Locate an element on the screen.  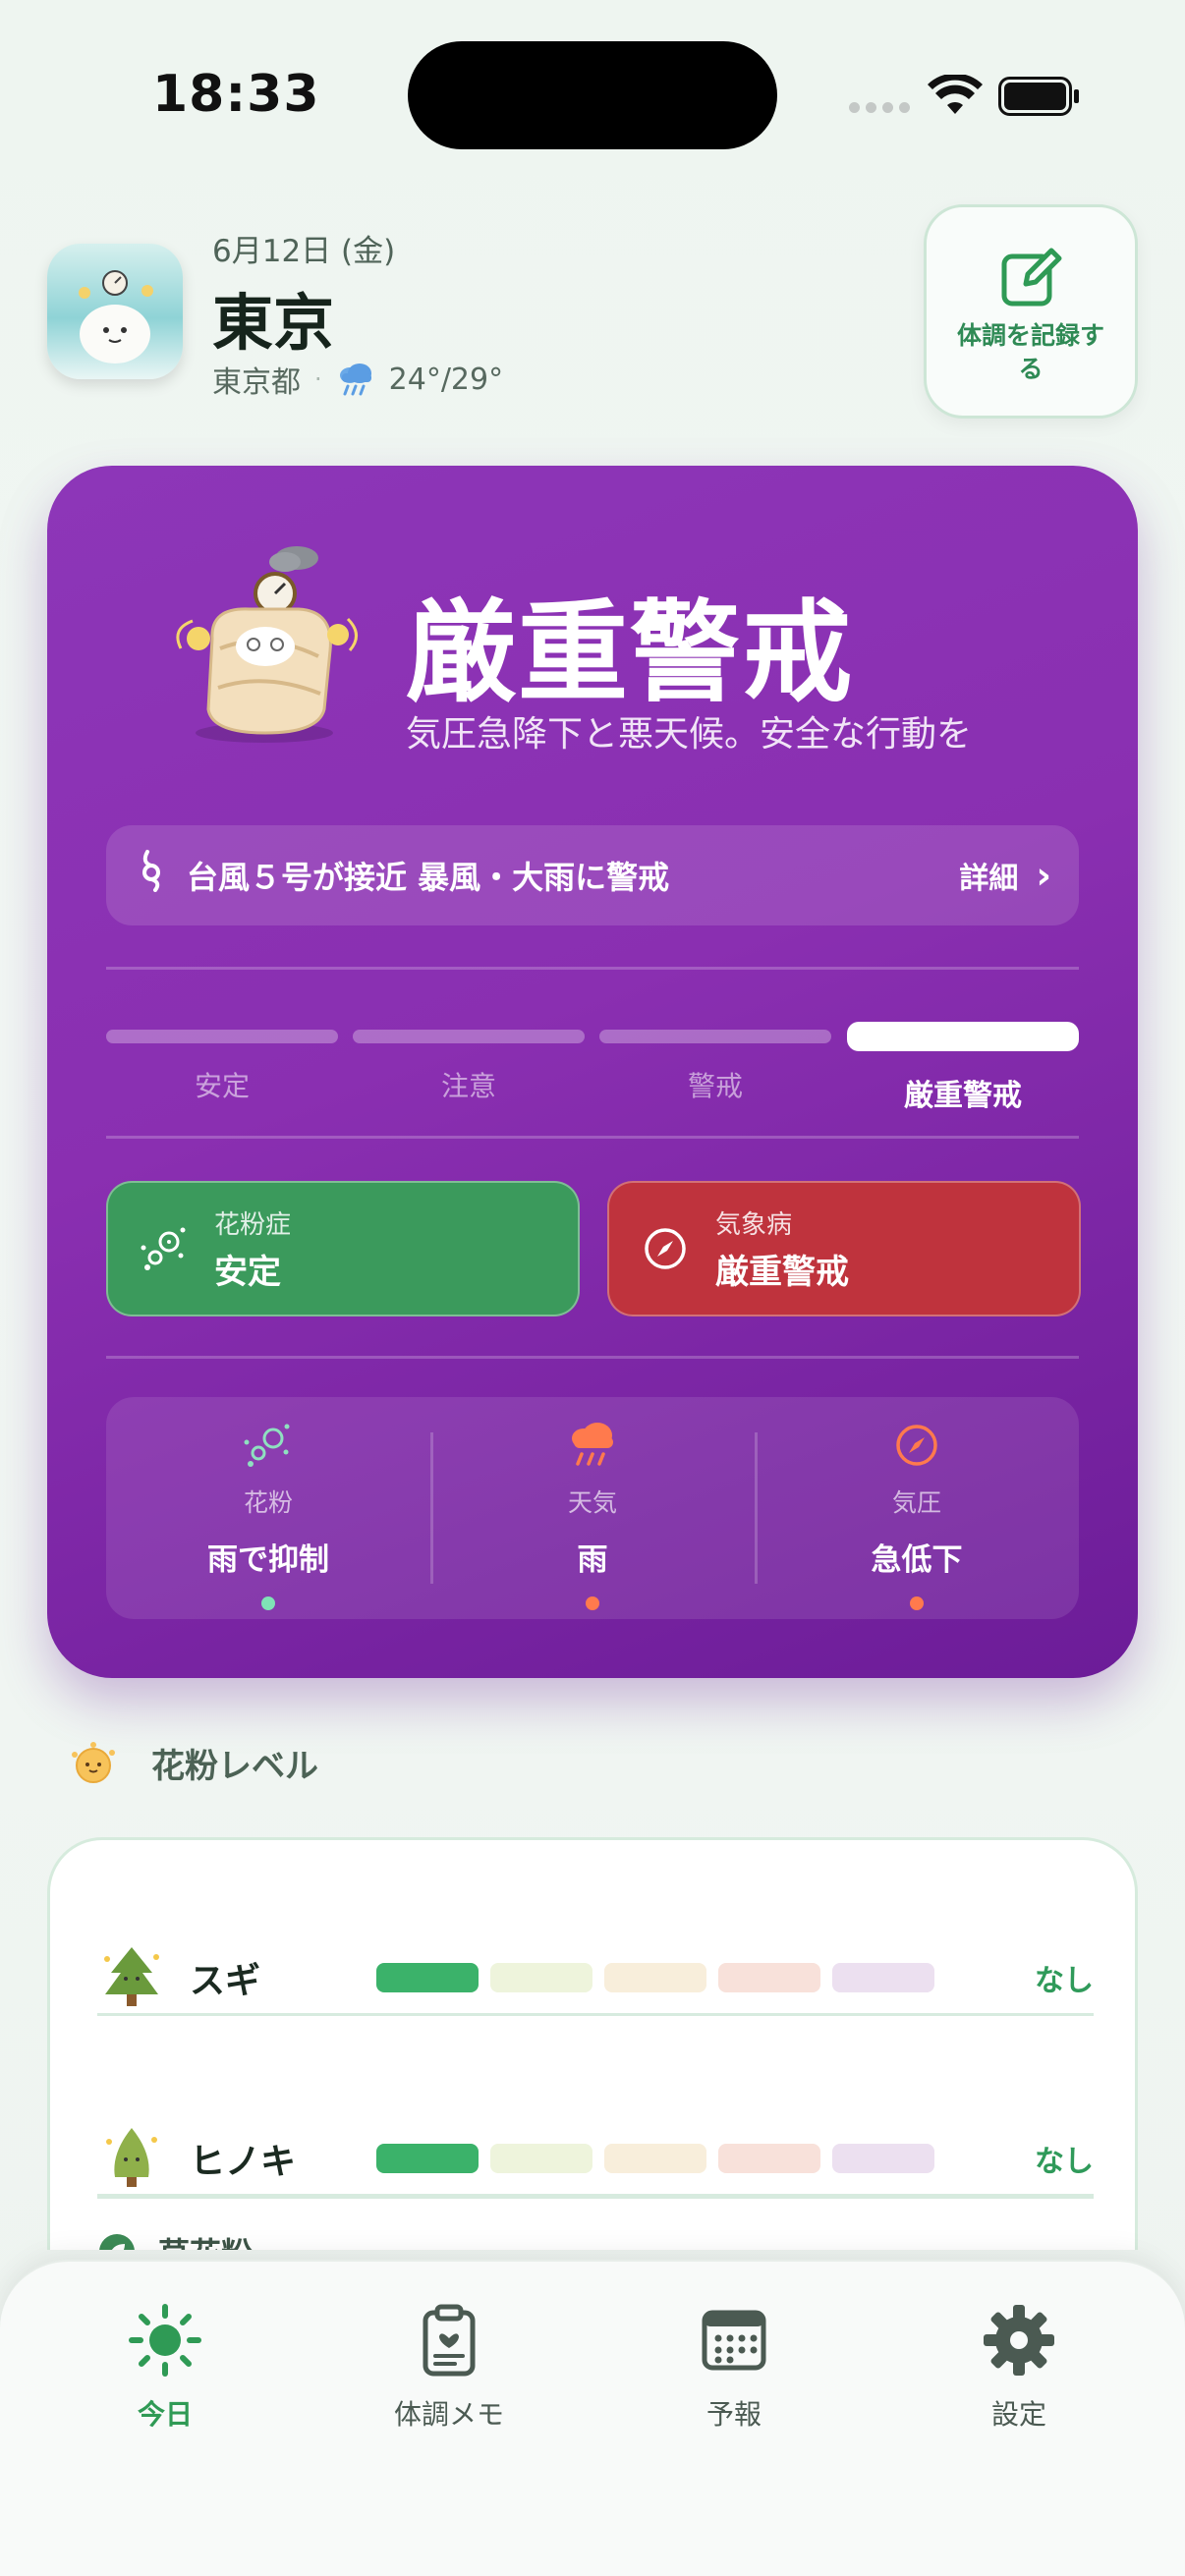
sun-icon is located at coordinates (165, 2340).